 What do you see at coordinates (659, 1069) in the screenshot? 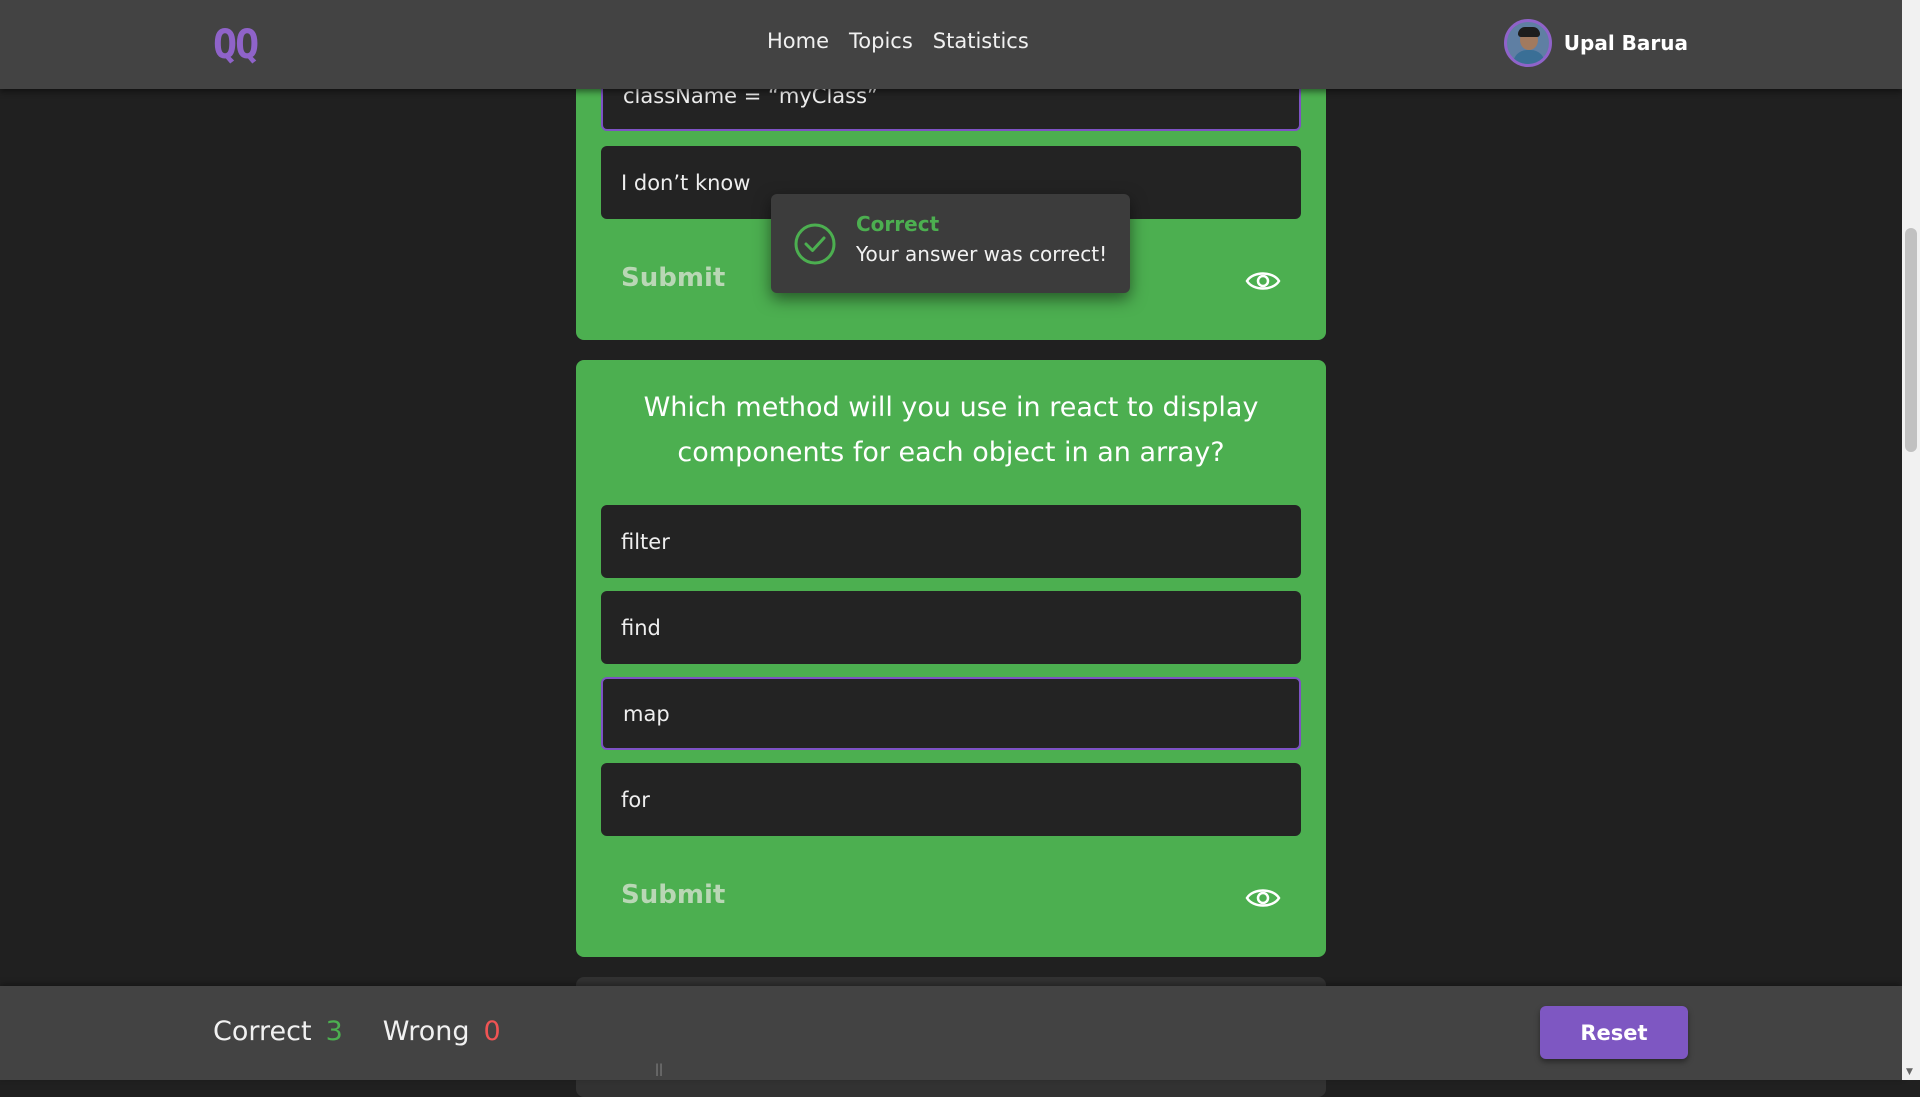
I see `resize-handle-icon: ||` at bounding box center [659, 1069].